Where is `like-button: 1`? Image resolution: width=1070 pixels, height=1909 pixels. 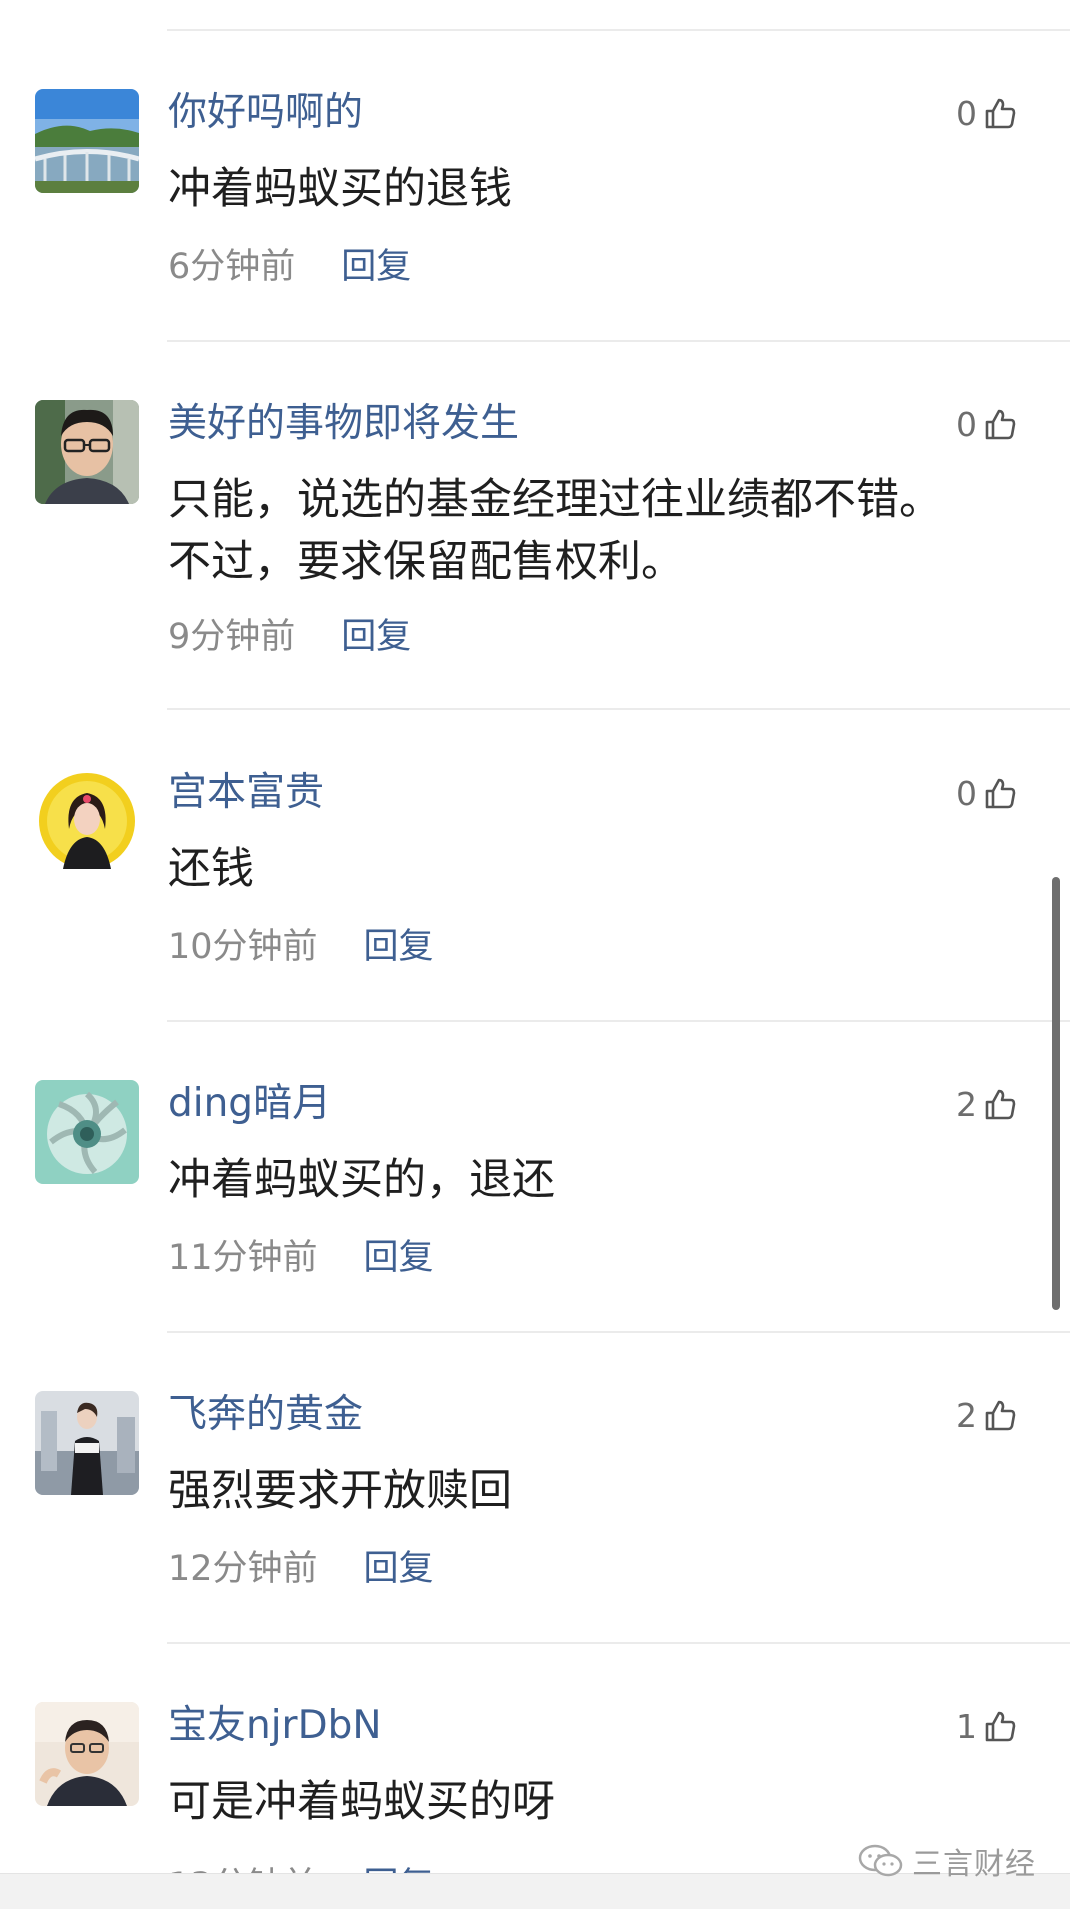 like-button: 1 is located at coordinates (986, 1726).